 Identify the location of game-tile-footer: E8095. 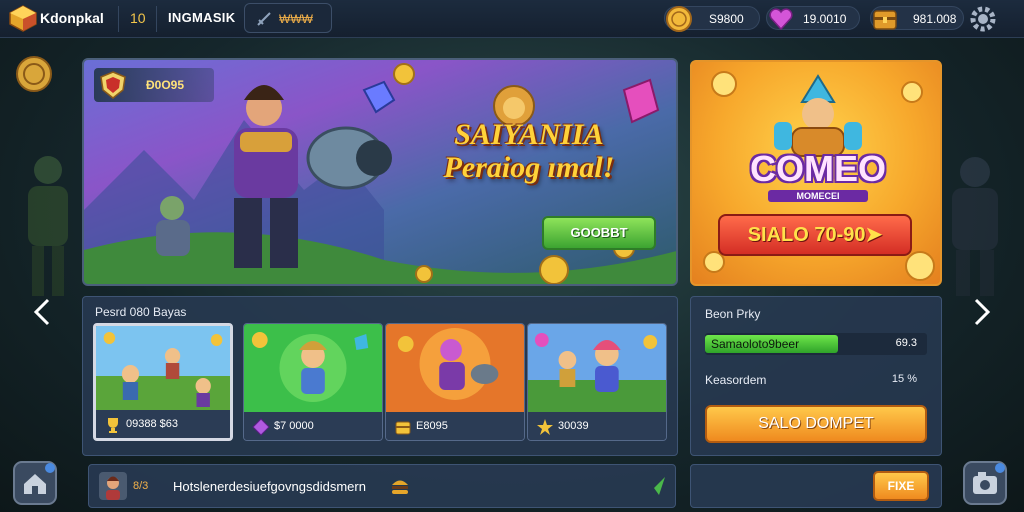
(455, 426).